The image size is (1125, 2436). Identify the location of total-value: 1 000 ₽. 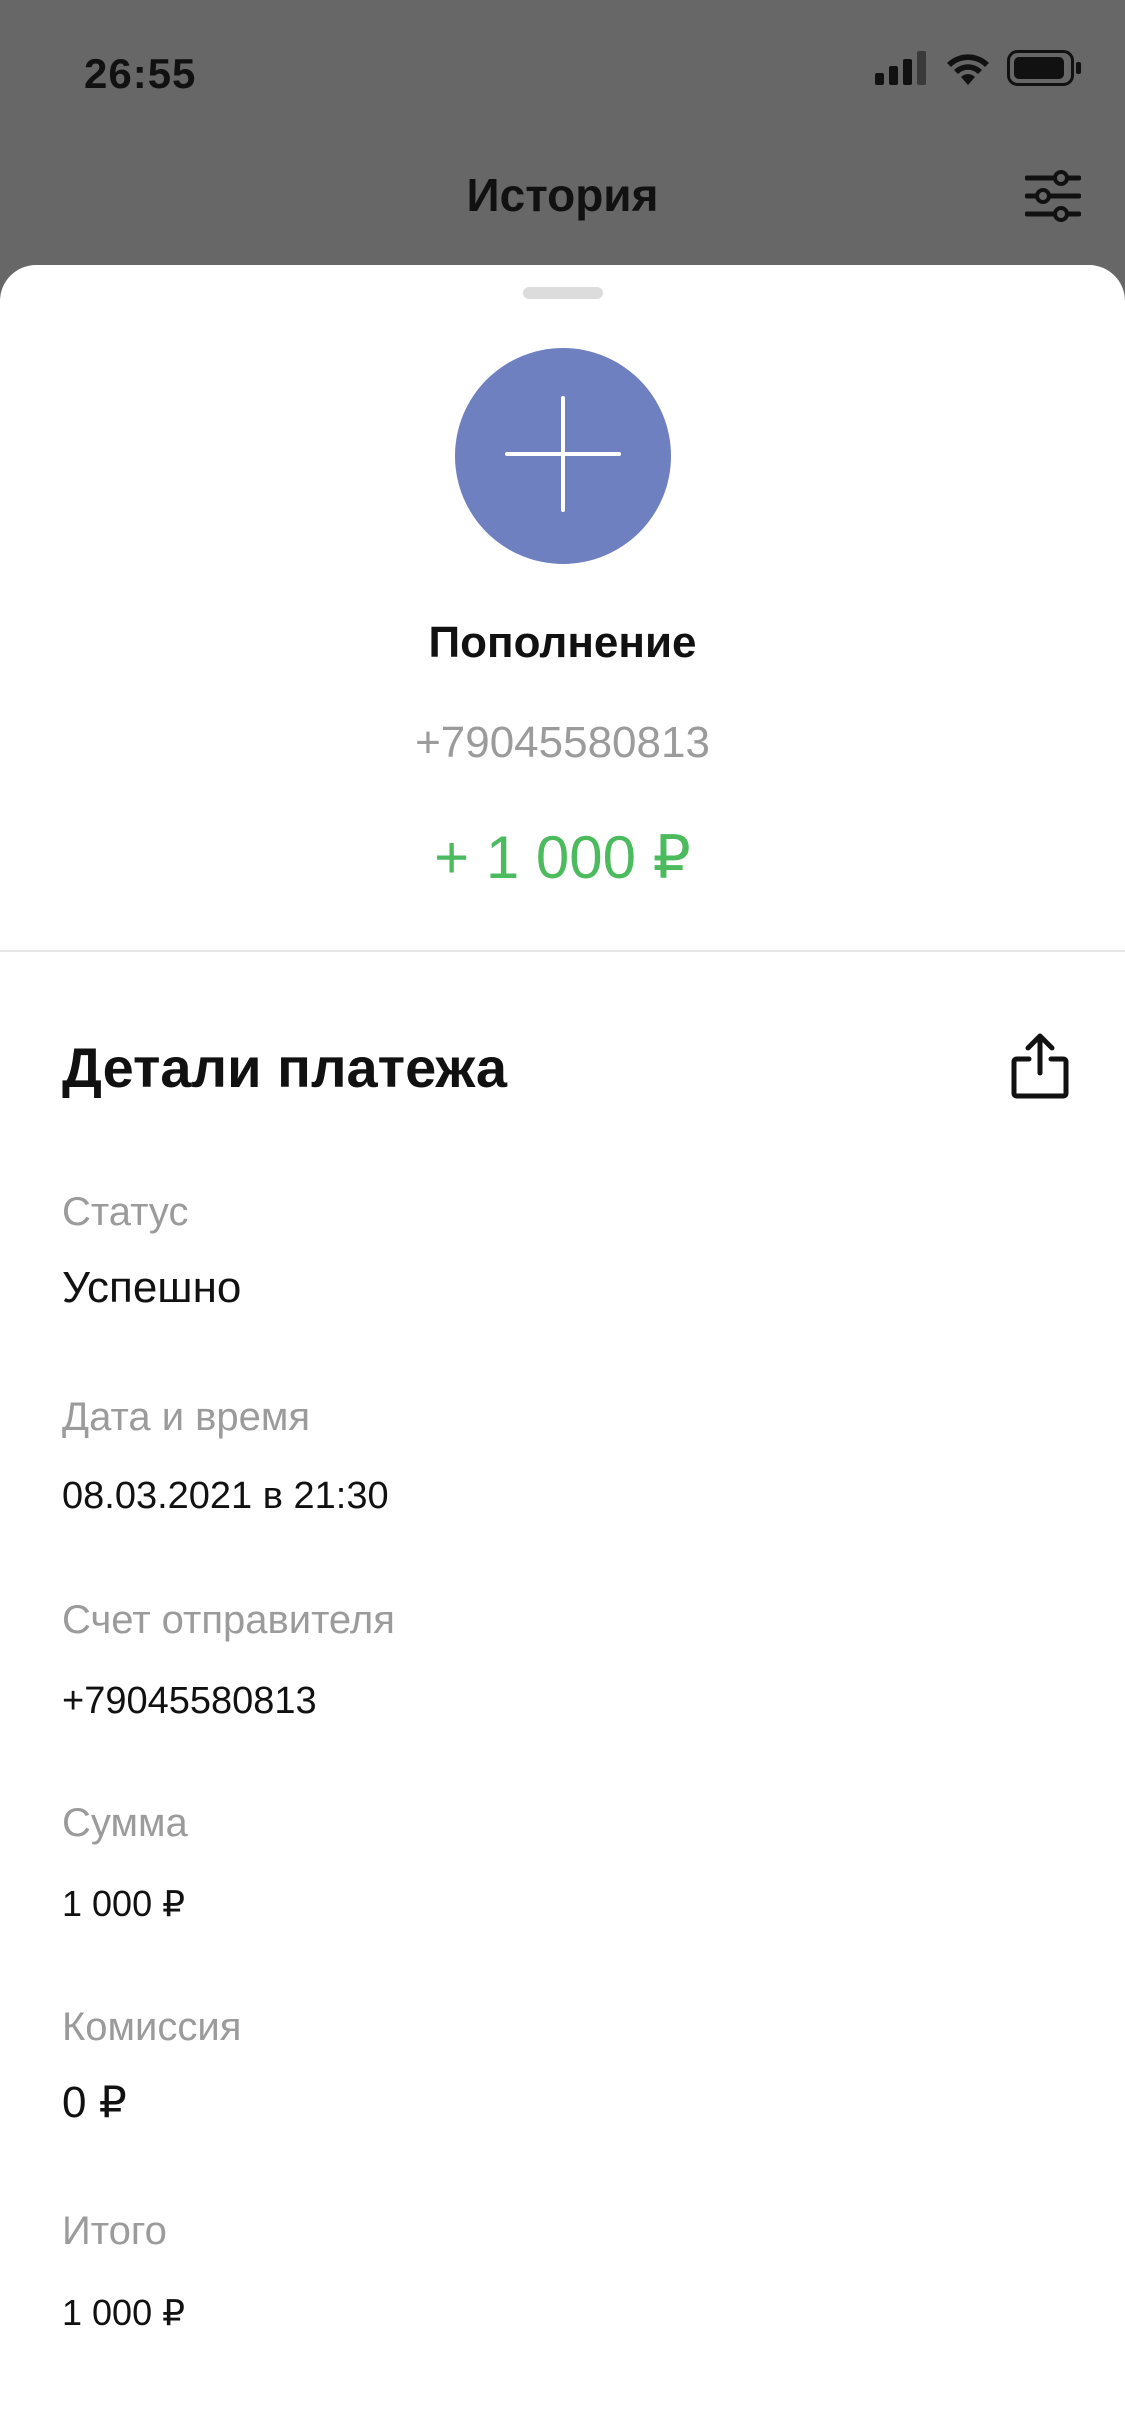
(123, 2312).